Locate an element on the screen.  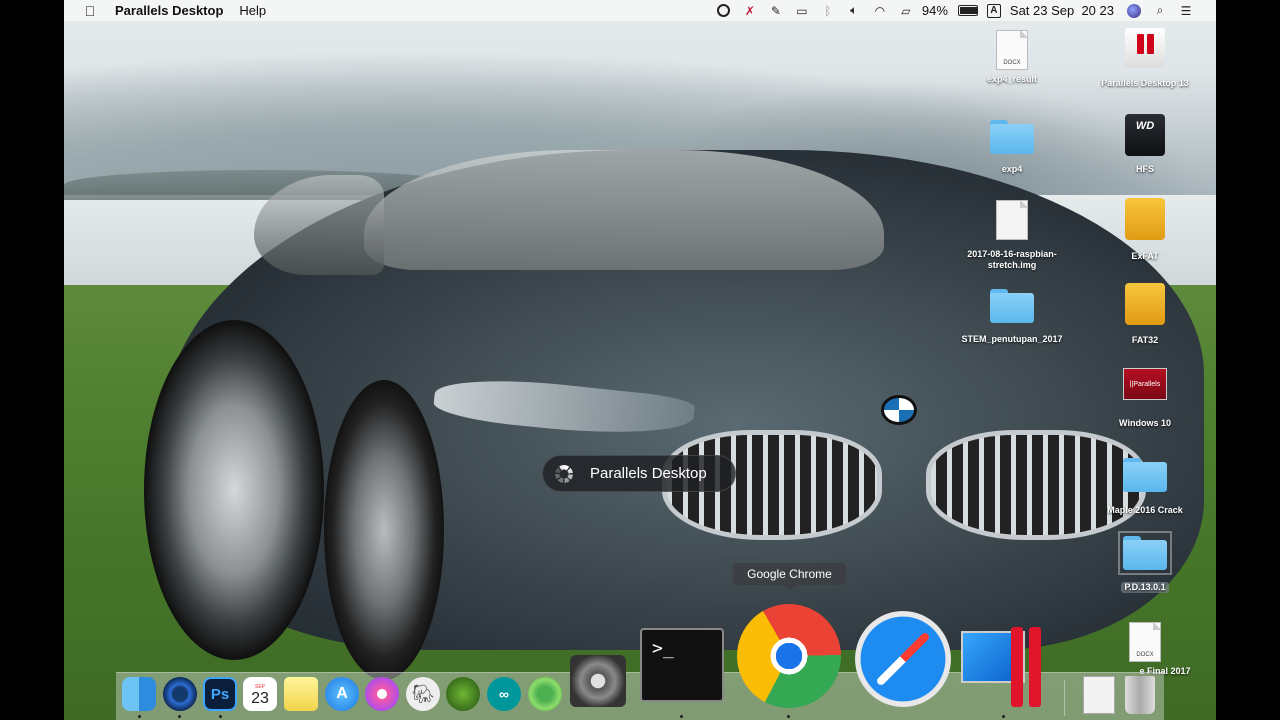
app-store-icon: A is located at coordinates (342, 694).